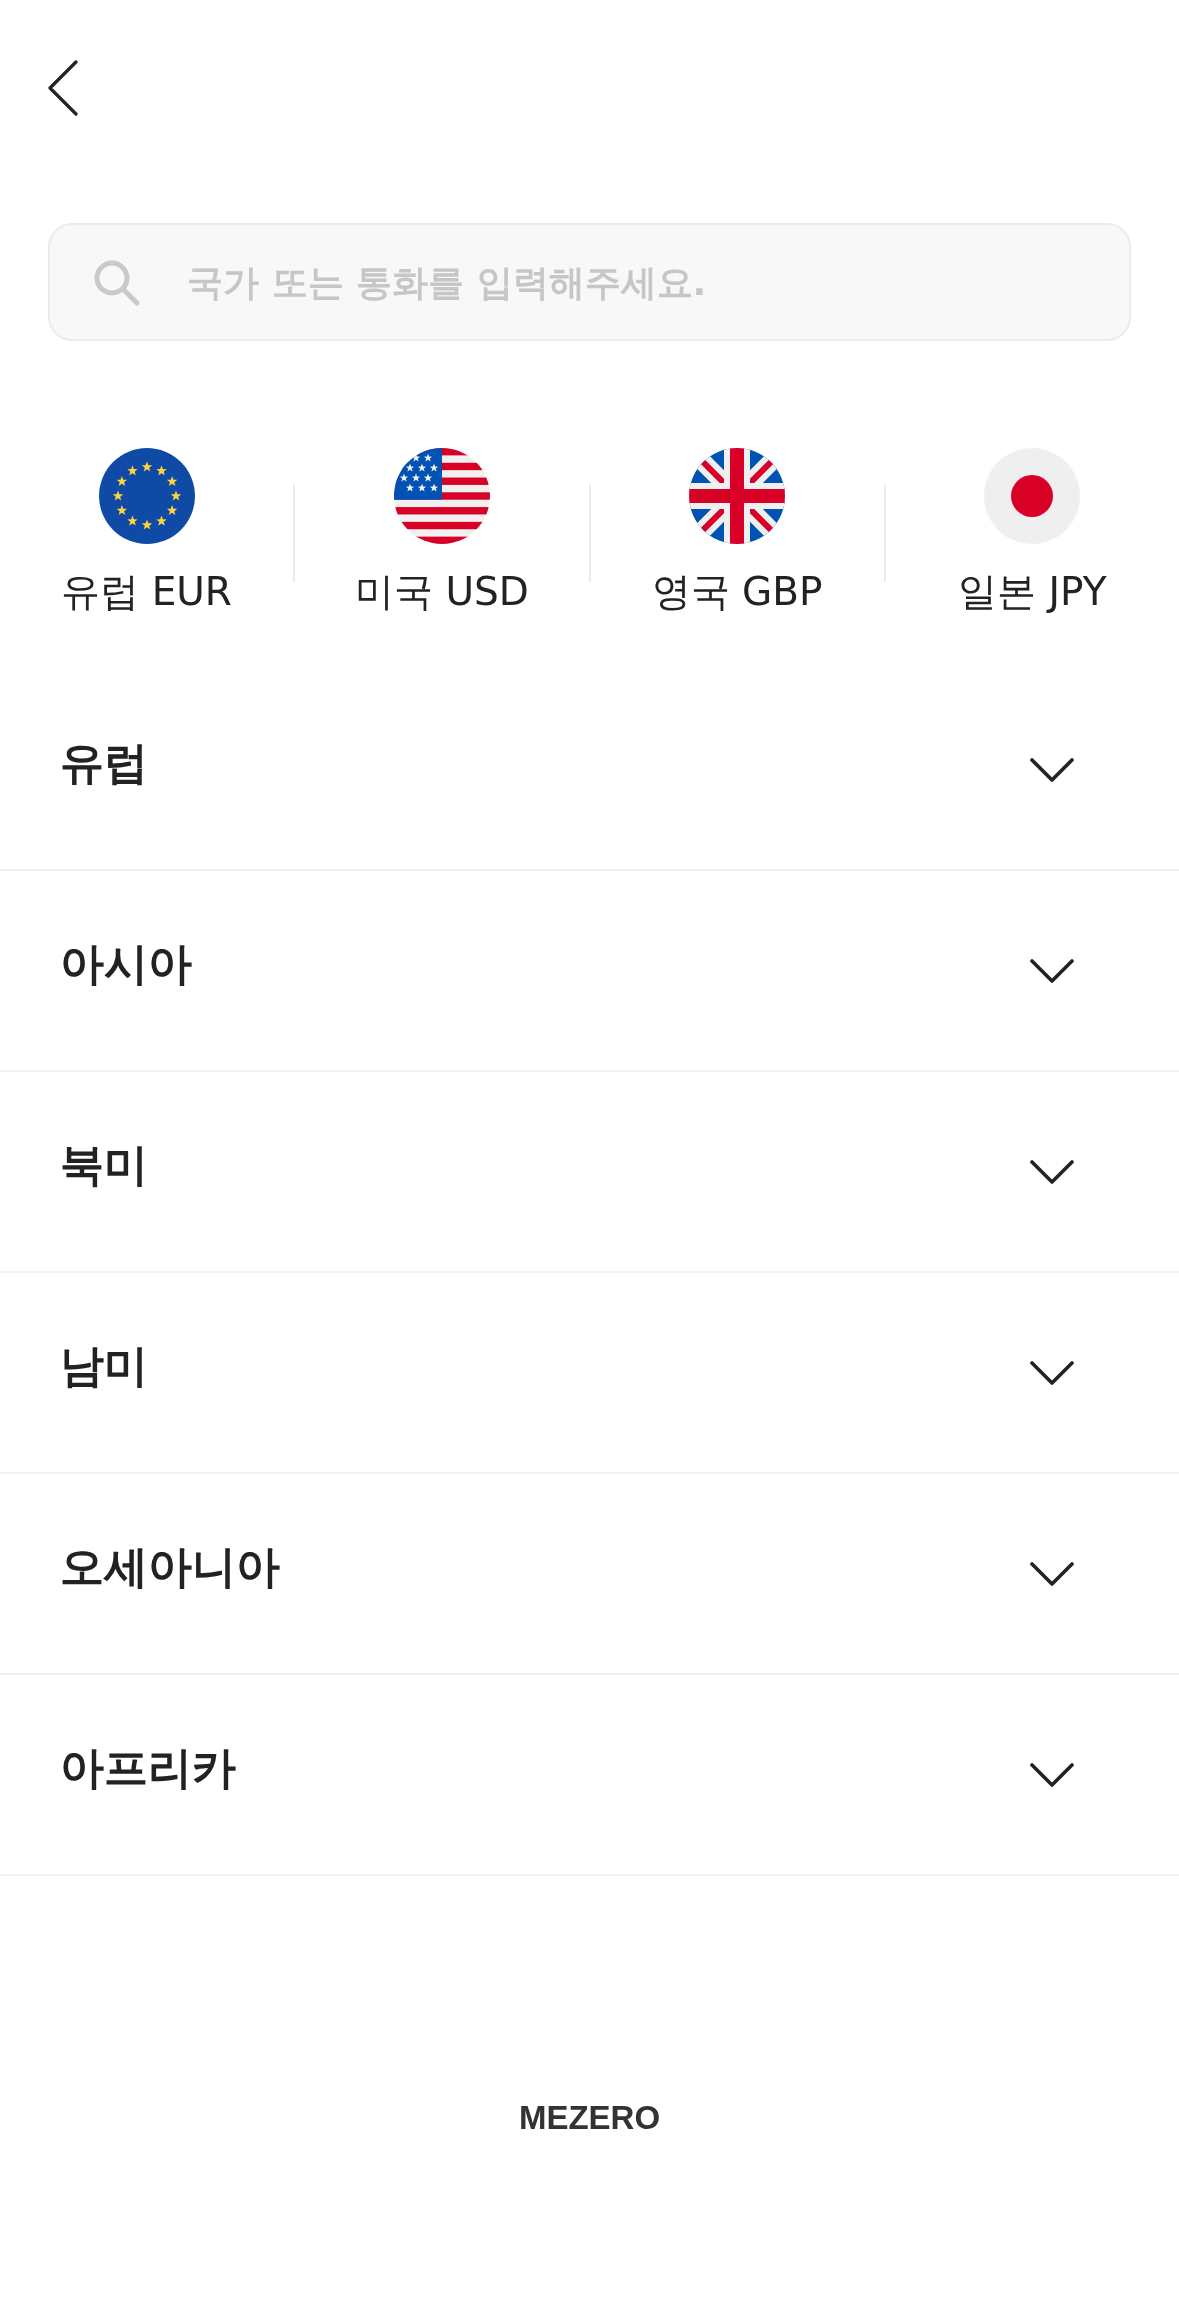 The height and width of the screenshot is (2320, 1179). Describe the element at coordinates (589, 1172) in the screenshot. I see `region-row: 북미` at that location.